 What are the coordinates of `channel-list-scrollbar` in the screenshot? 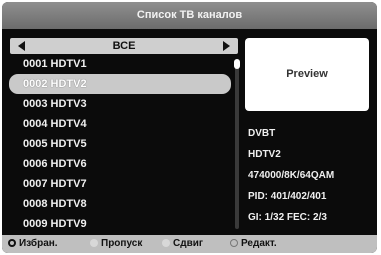 It's located at (237, 144).